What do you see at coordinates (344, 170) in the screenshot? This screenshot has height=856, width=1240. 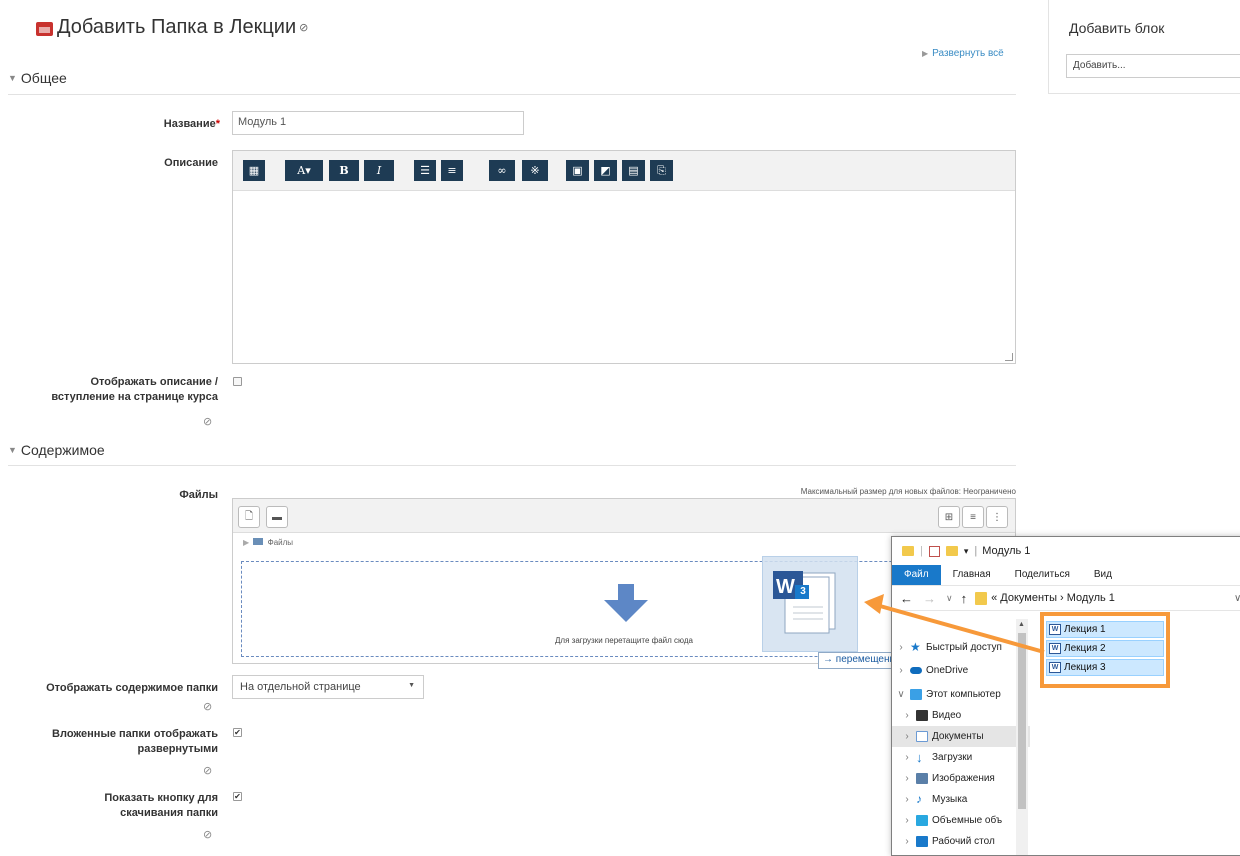 I see `bold-button: B` at bounding box center [344, 170].